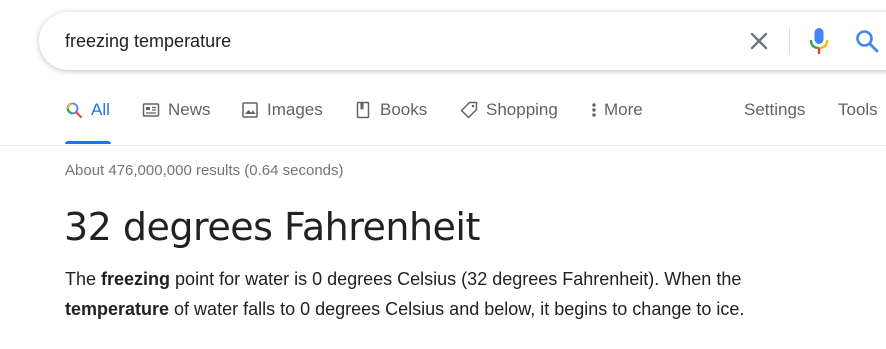 The height and width of the screenshot is (349, 886). I want to click on tab-all: All, so click(88, 122).